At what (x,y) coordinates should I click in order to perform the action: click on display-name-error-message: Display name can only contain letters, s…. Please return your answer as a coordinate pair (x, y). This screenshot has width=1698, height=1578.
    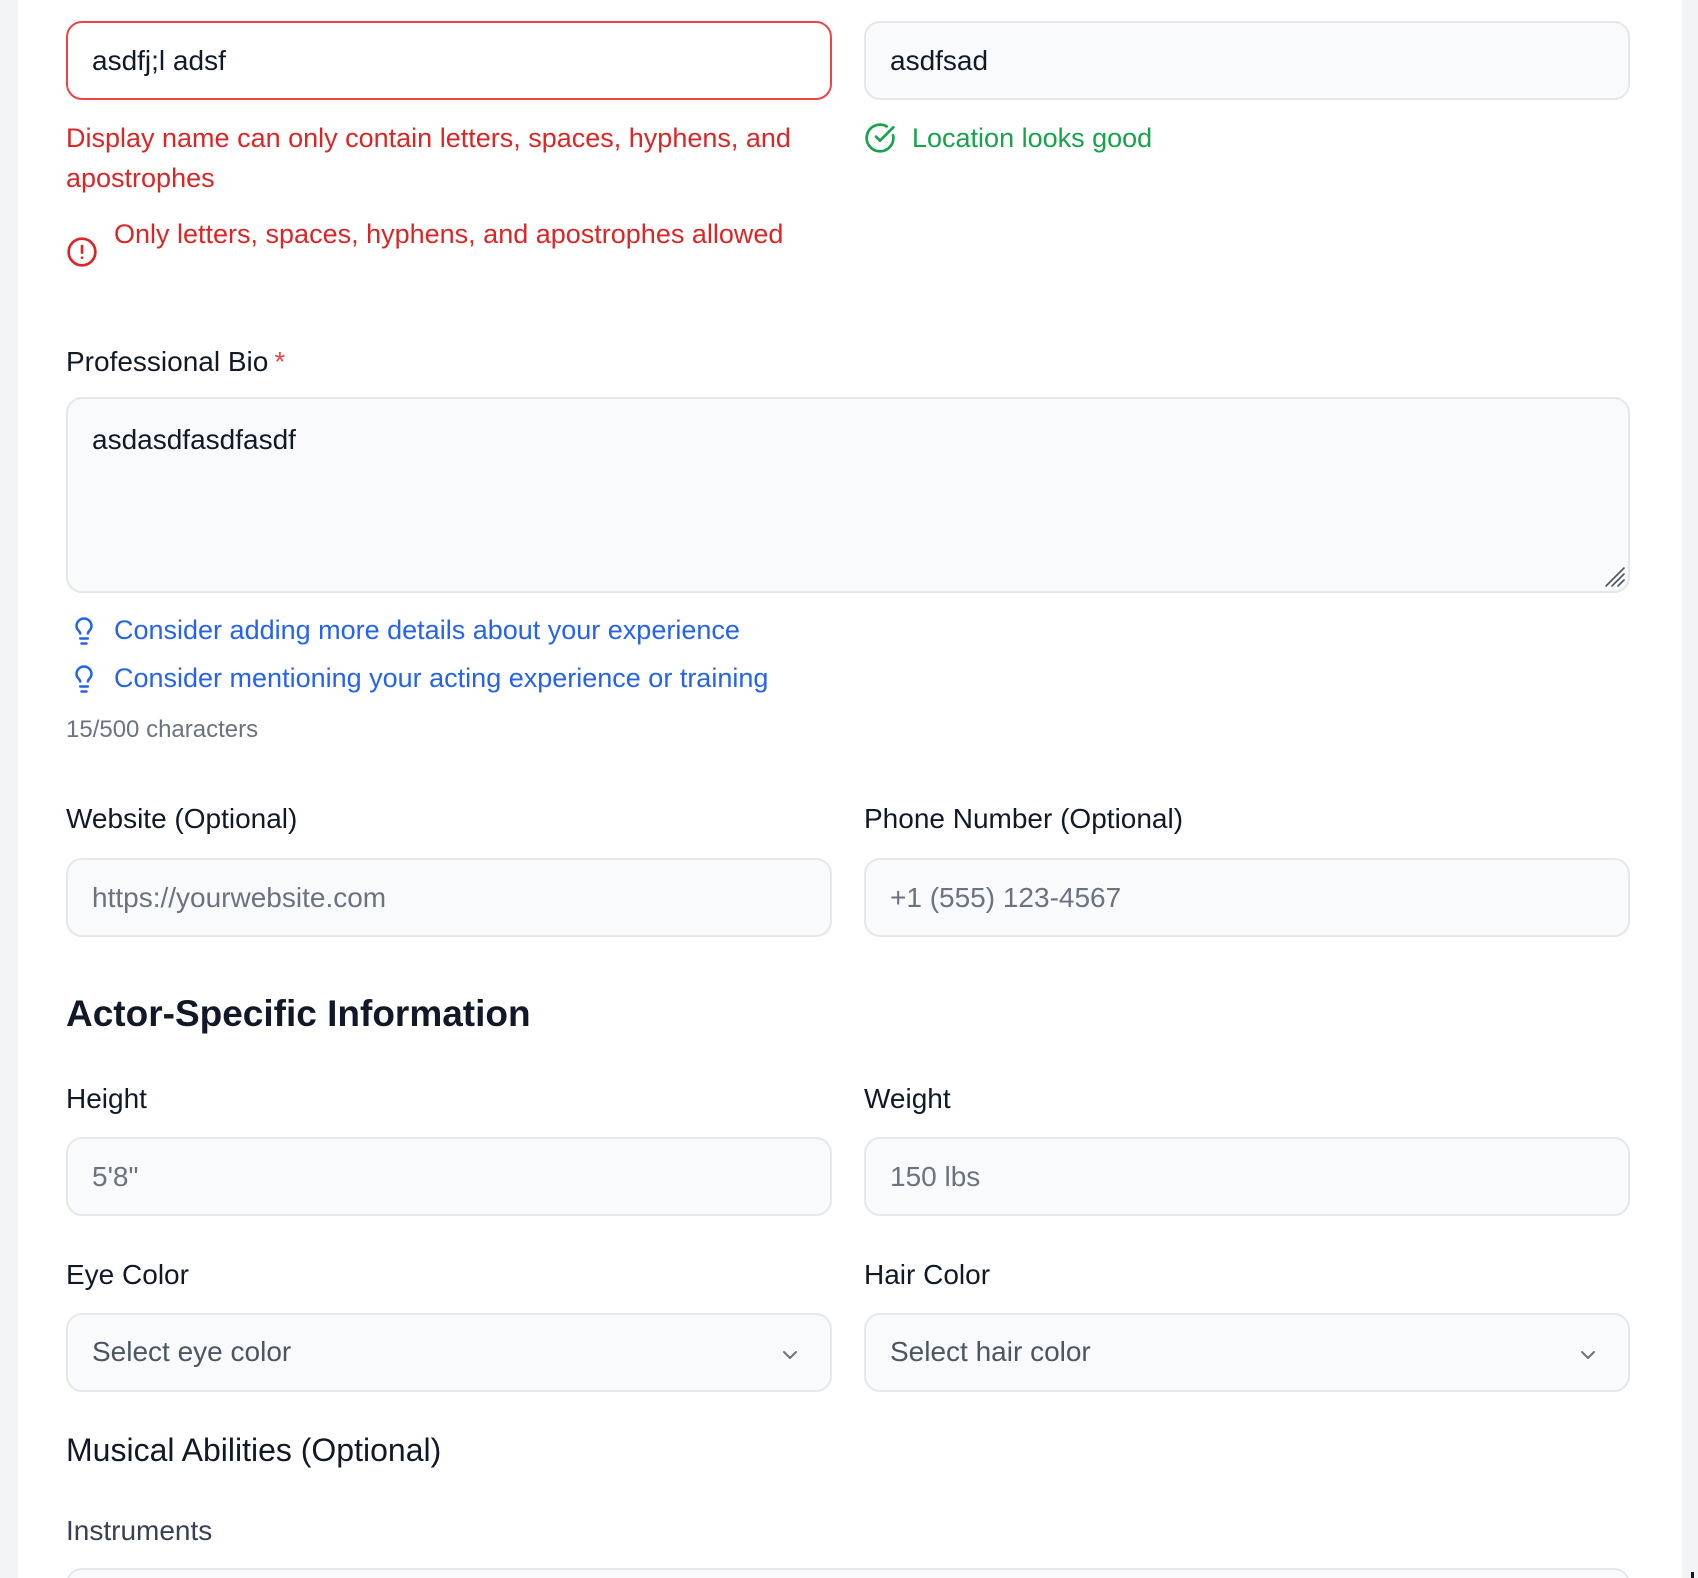
    Looking at the image, I should click on (428, 158).